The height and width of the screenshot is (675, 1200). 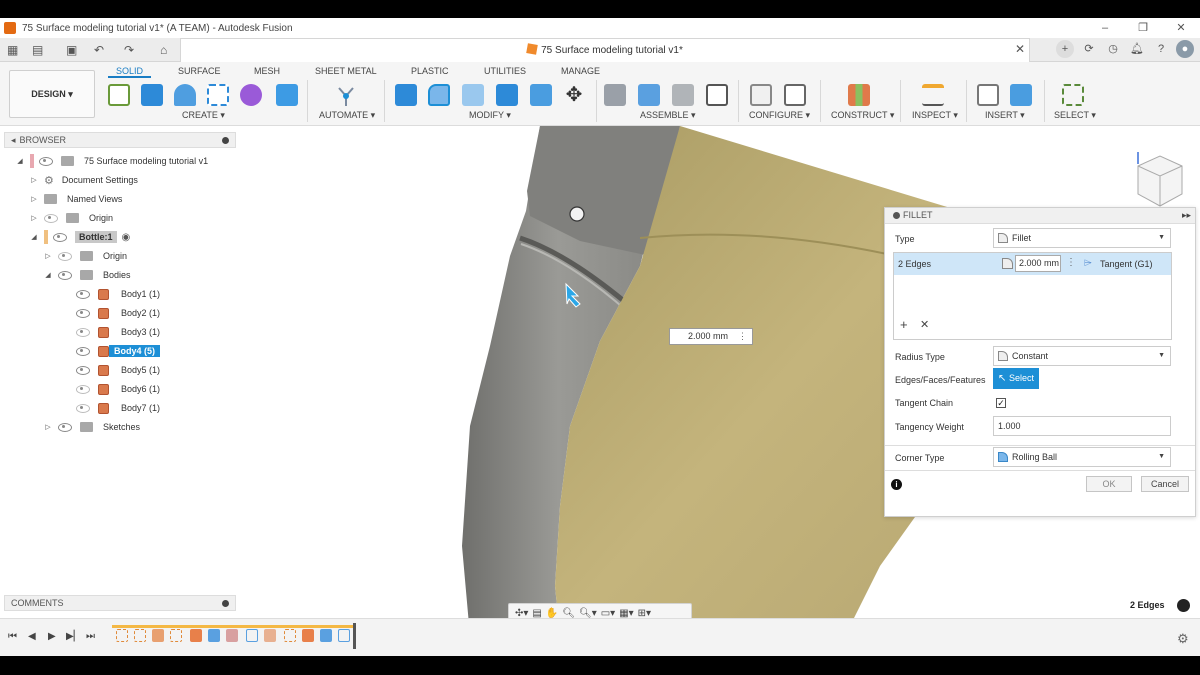 What do you see at coordinates (626, 613) in the screenshot?
I see `grid-settings-icon: ▦▾` at bounding box center [626, 613].